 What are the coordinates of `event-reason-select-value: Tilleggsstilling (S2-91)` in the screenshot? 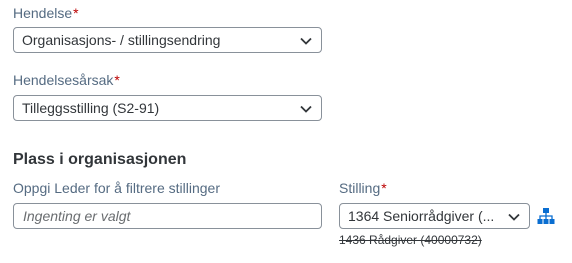 It's located at (91, 108).